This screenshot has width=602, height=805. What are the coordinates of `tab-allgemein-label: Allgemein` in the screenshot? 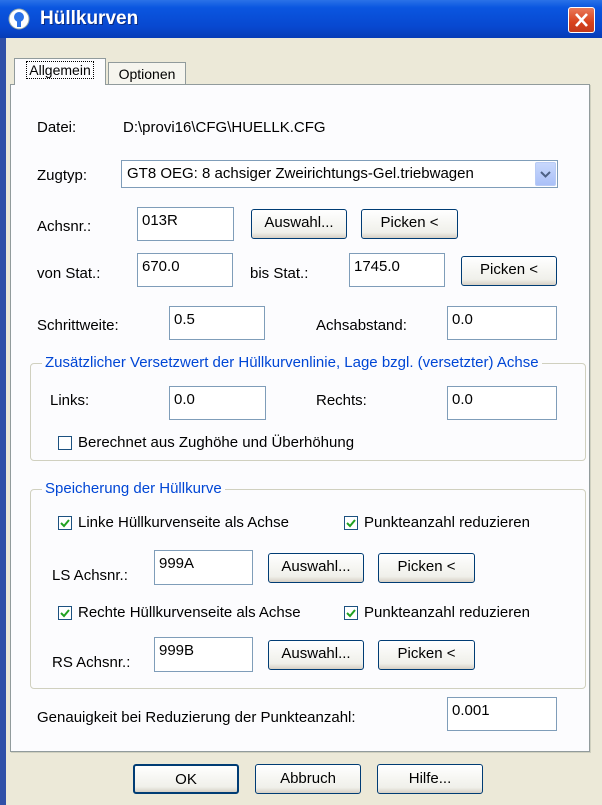 It's located at (60, 70).